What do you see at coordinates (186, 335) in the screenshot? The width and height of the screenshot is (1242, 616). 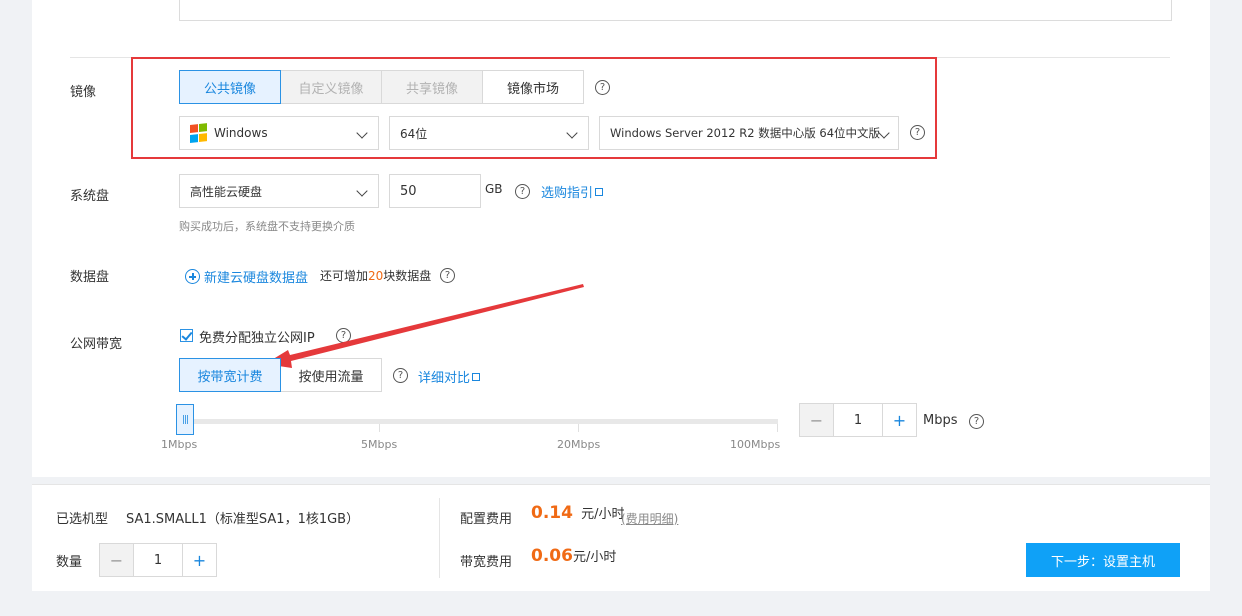 I see `free-ip-checkbox` at bounding box center [186, 335].